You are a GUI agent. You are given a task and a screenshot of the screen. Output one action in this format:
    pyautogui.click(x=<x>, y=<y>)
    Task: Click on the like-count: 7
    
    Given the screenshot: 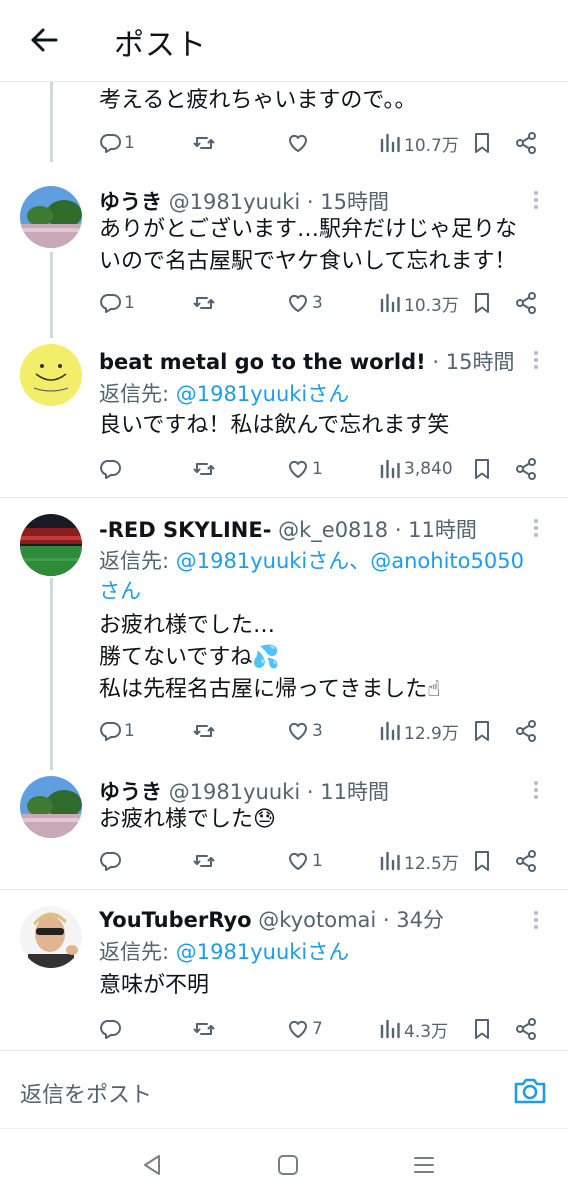 What is the action you would take?
    pyautogui.click(x=317, y=1029)
    